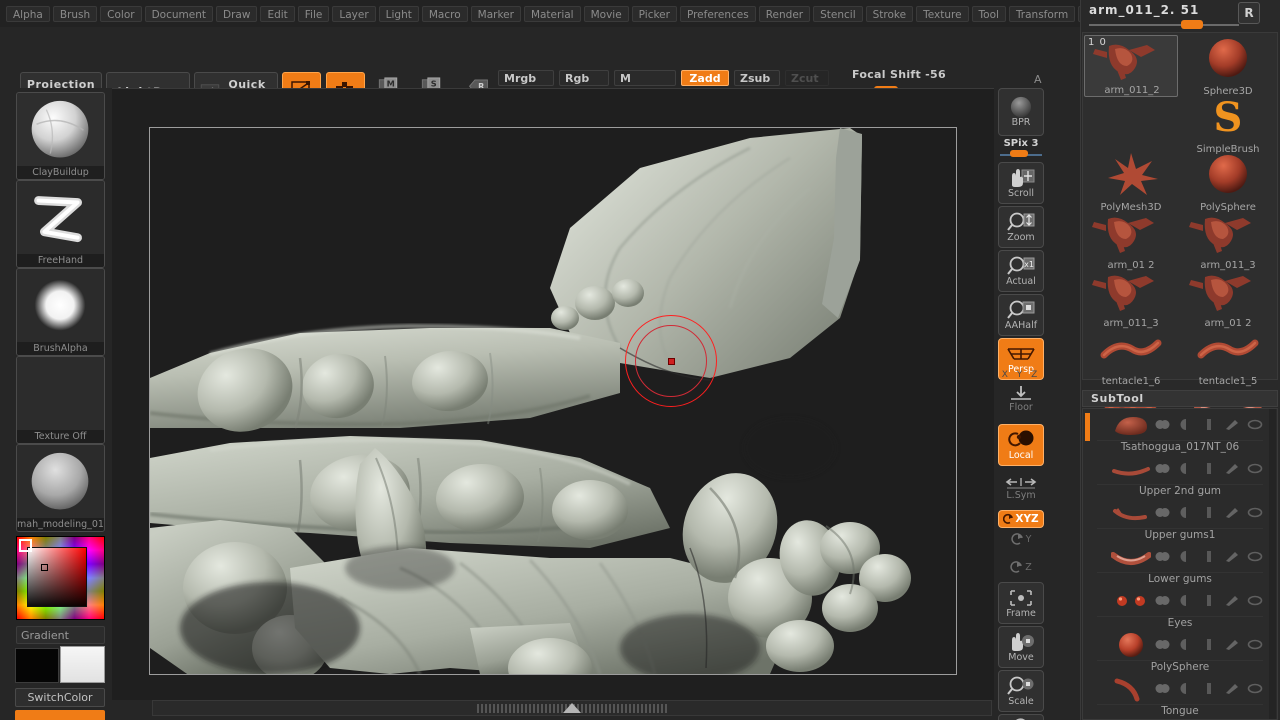 The height and width of the screenshot is (720, 1280). What do you see at coordinates (645, 78) in the screenshot?
I see `m-toggle: M` at bounding box center [645, 78].